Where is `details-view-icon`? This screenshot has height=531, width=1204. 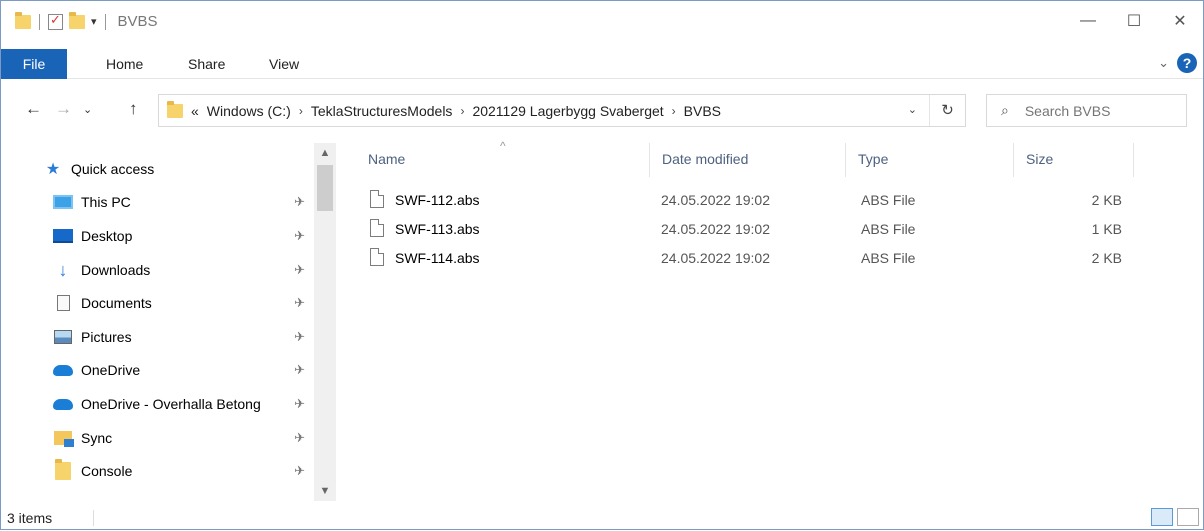
details-view-icon is located at coordinates (1162, 517).